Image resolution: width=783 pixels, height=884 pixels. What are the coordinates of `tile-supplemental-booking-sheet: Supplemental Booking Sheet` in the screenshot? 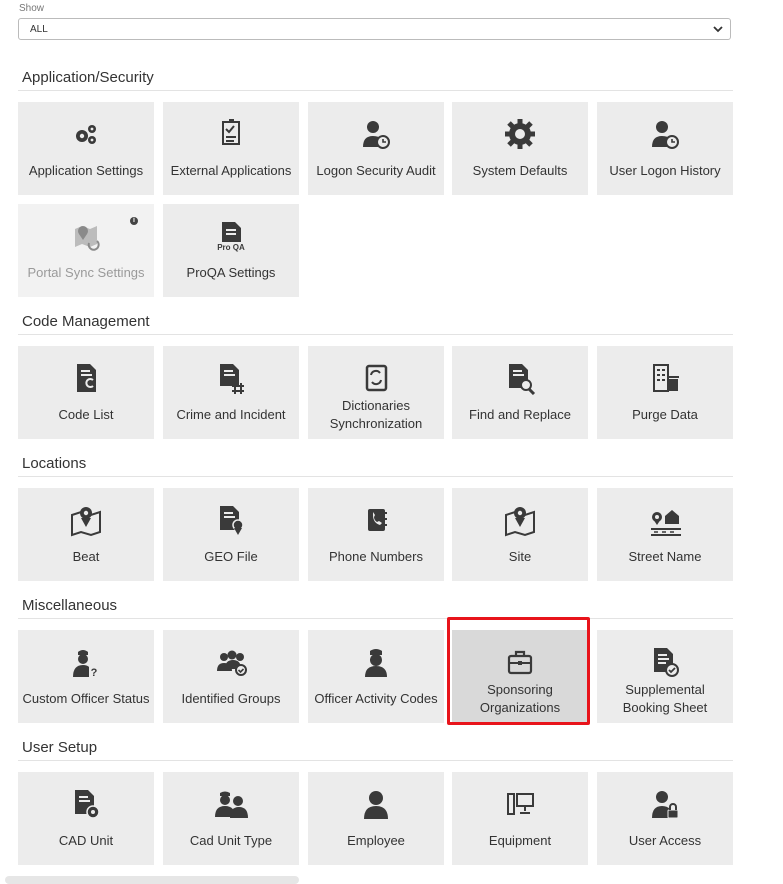 It's located at (665, 676).